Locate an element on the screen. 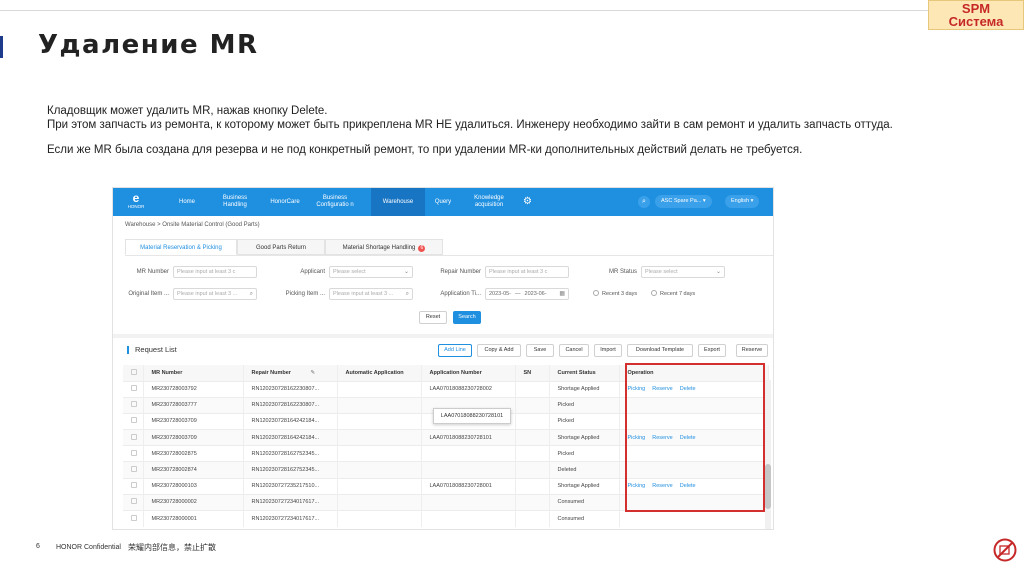  repair-number-input: Please input at least 3 c is located at coordinates (527, 272).